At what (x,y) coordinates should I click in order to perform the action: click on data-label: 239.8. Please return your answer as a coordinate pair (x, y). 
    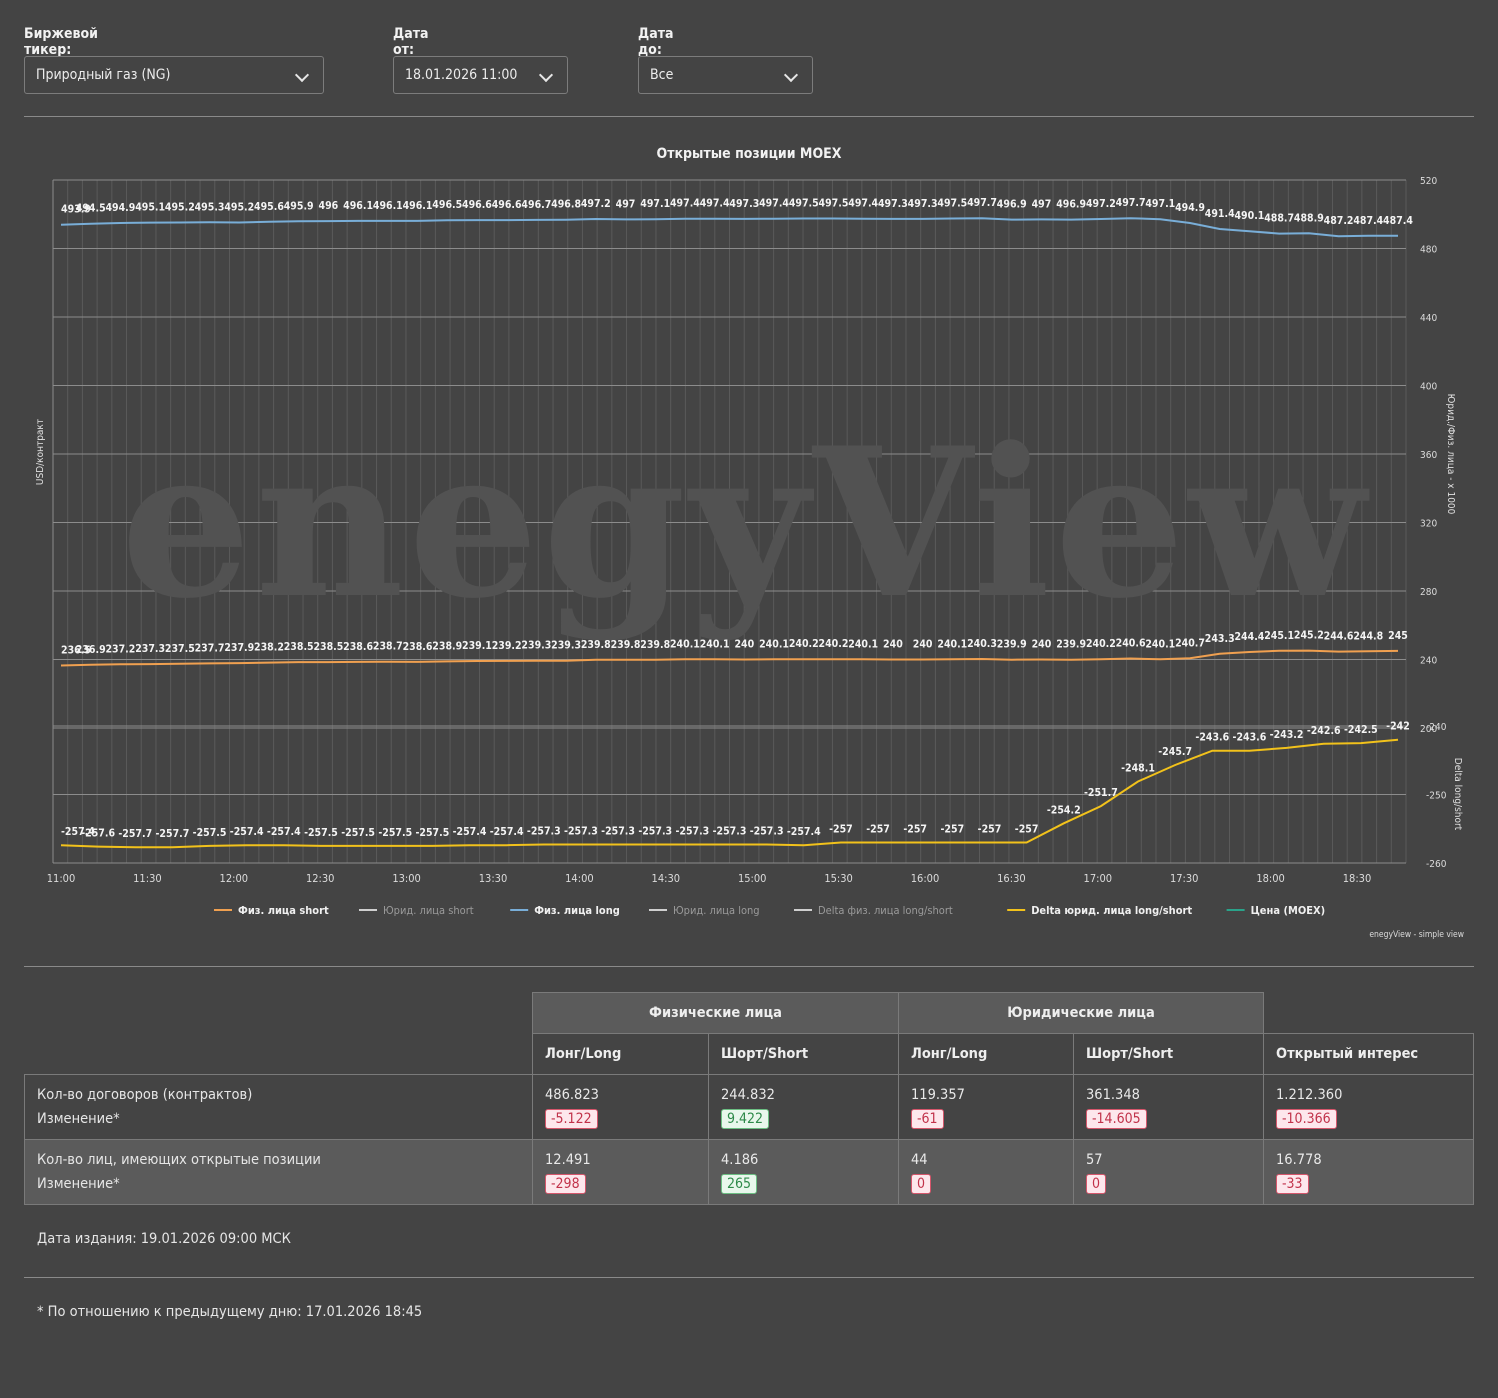
    Looking at the image, I should click on (655, 645).